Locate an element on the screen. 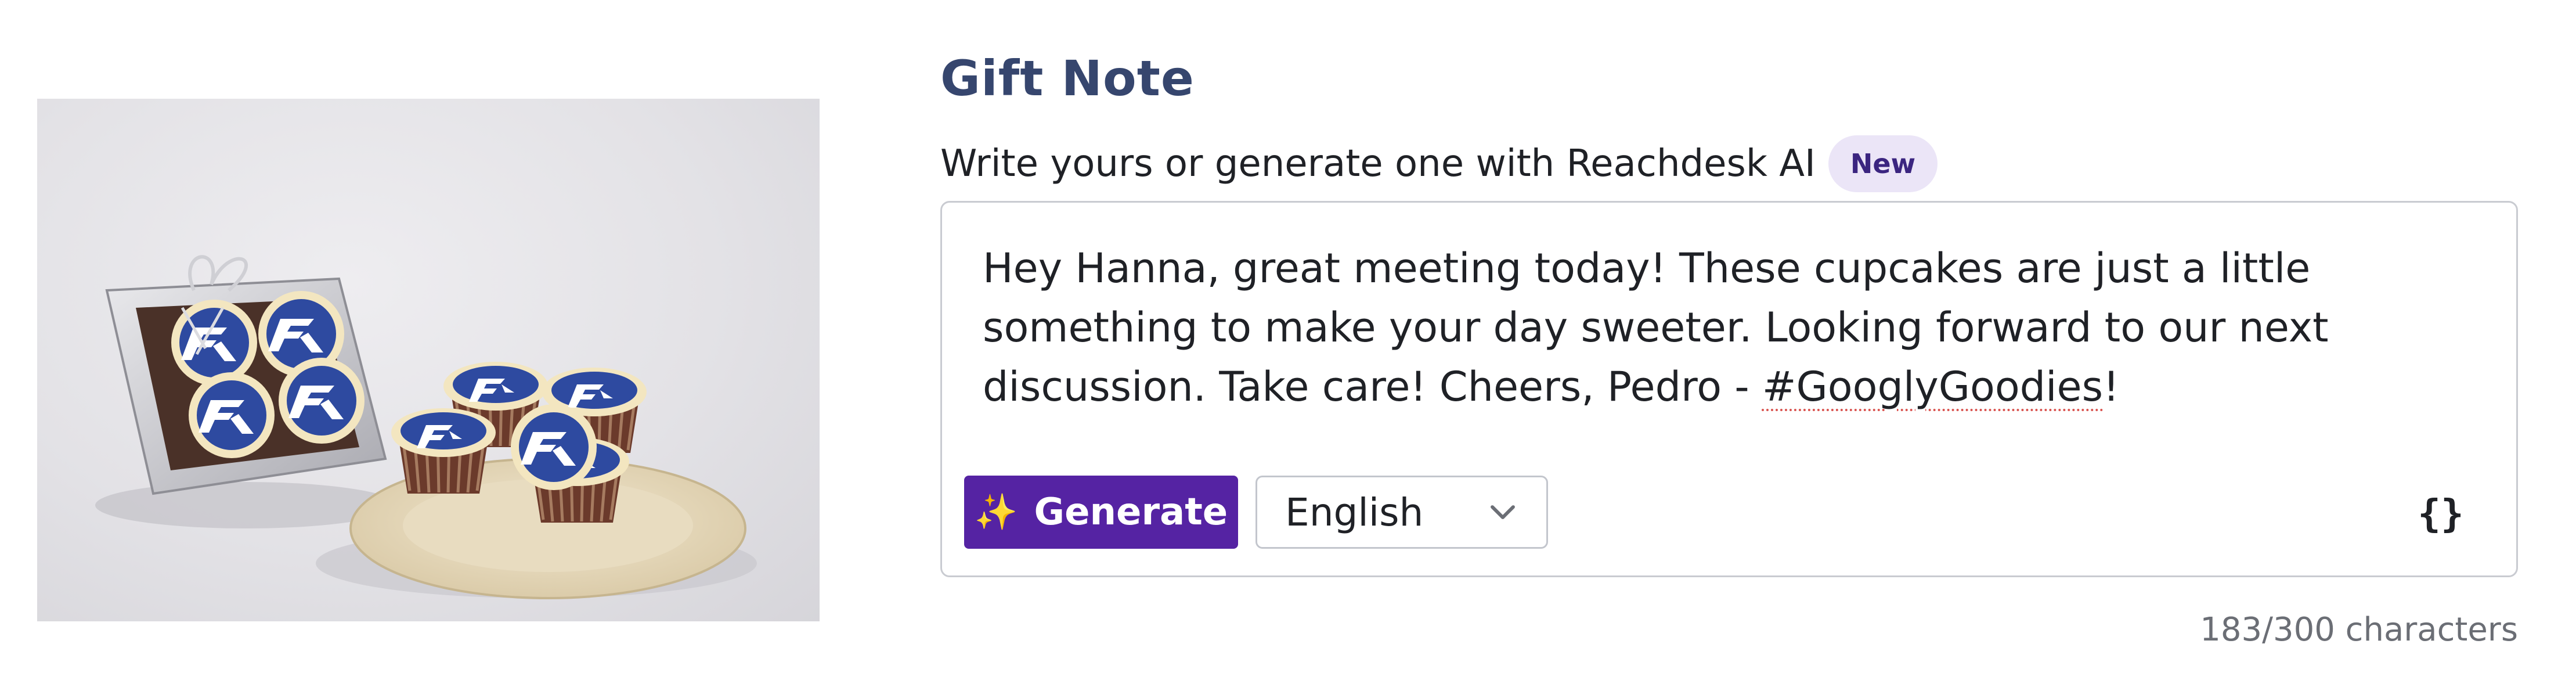 The width and height of the screenshot is (2576, 698). message-end: ! is located at coordinates (2111, 387).